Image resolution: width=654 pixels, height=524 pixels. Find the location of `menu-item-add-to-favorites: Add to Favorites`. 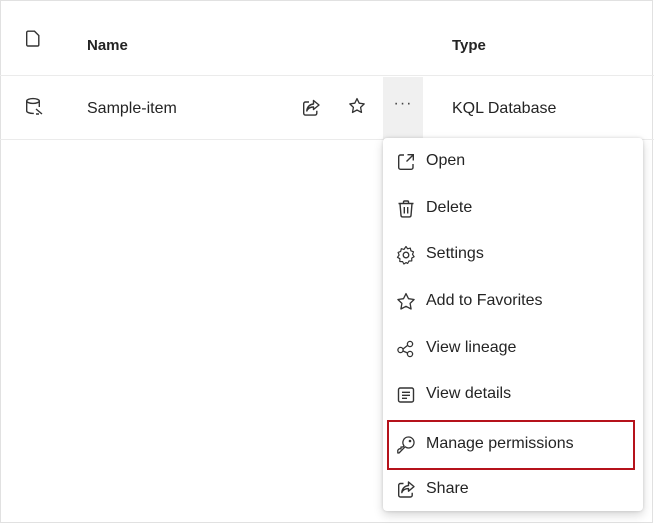

menu-item-add-to-favorites: Add to Favorites is located at coordinates (513, 302).